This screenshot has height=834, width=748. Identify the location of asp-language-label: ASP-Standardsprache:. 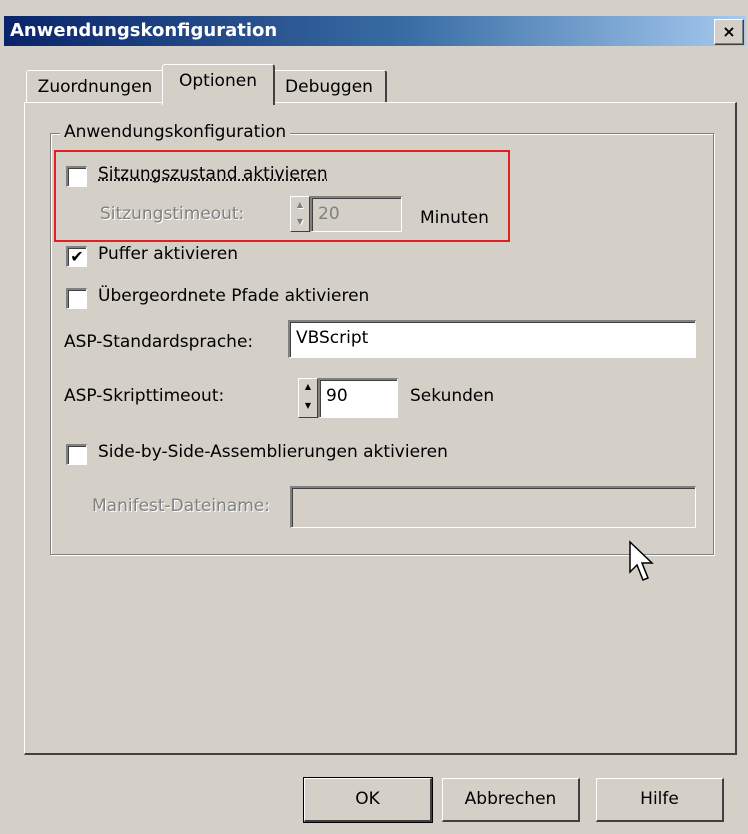
(159, 342).